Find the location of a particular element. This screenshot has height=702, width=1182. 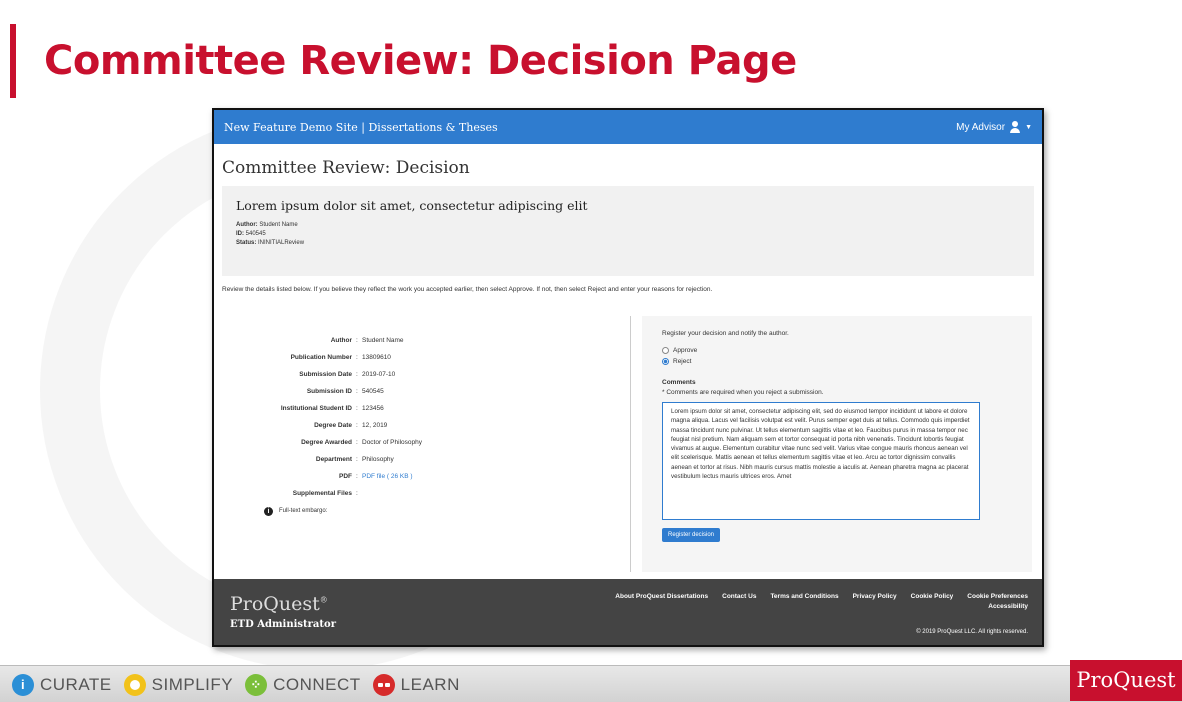

slide-title: Committee Review: Decision Page is located at coordinates (420, 61).